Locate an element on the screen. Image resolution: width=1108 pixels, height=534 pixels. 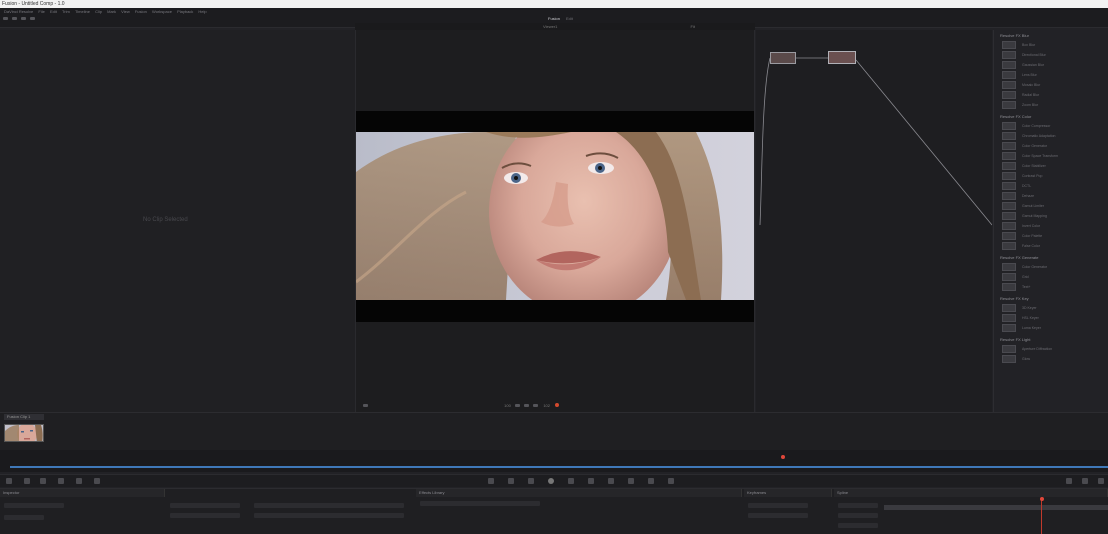
nodes-icon is located at coordinates (33, 19).